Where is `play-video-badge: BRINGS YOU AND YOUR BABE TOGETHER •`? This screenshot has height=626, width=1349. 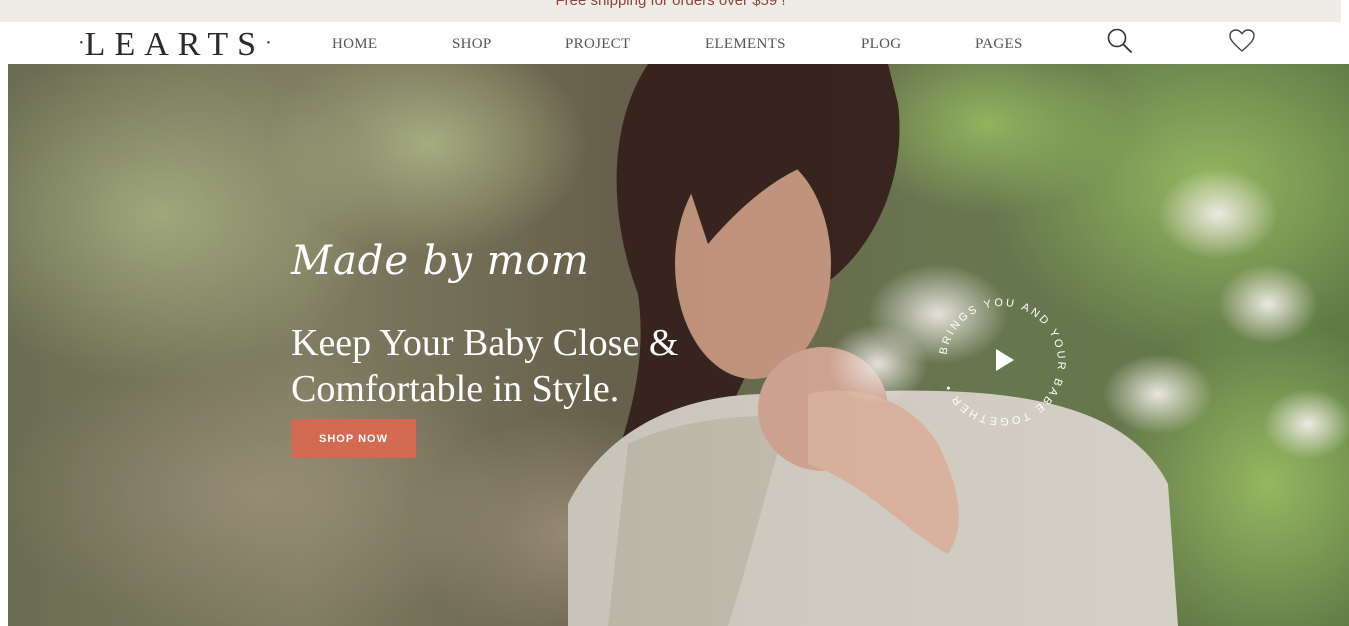
play-video-badge: BRINGS YOU AND YOUR BABE TOGETHER • is located at coordinates (1002, 362).